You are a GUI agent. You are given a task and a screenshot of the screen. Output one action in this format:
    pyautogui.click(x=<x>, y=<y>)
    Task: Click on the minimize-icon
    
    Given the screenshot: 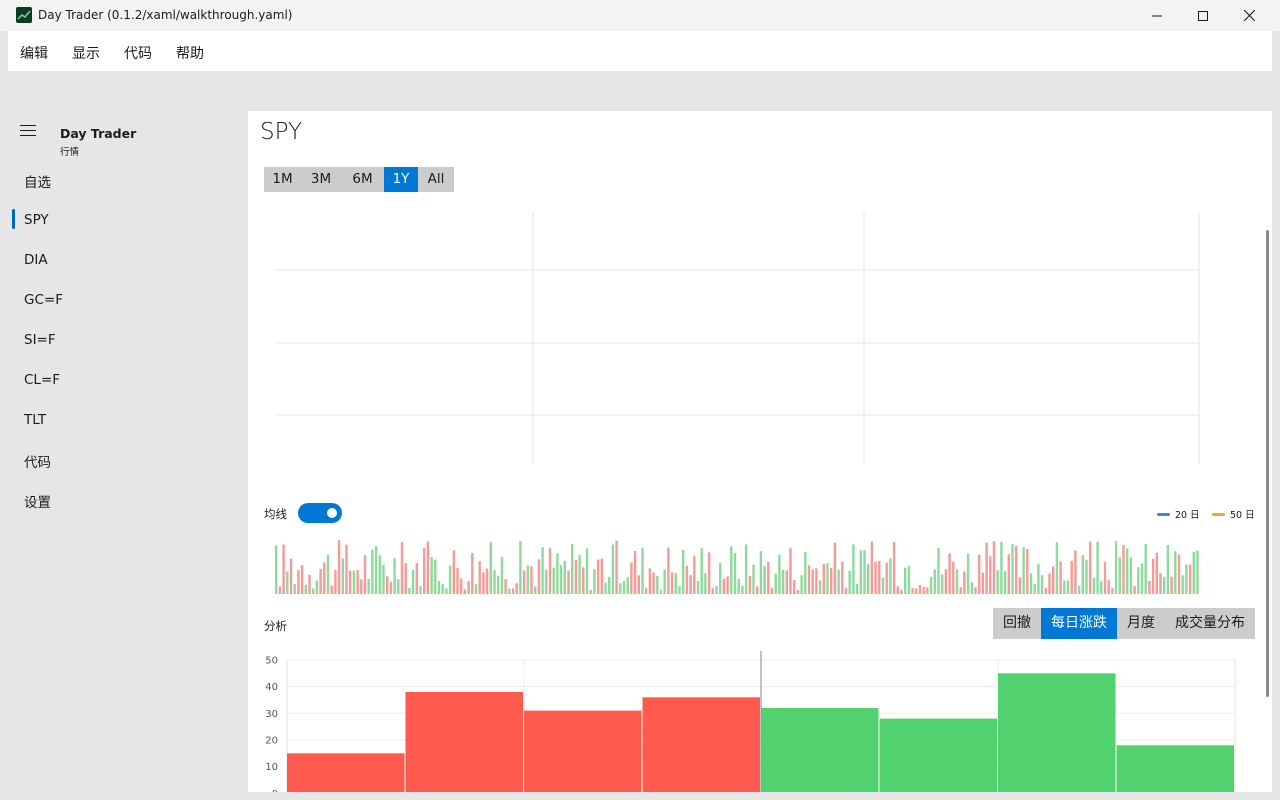 What is the action you would take?
    pyautogui.click(x=1157, y=15)
    